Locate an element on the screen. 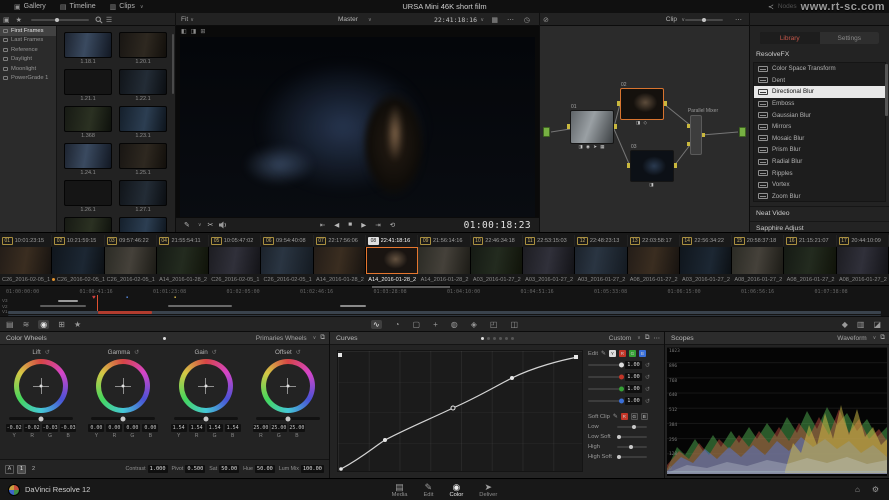 The image size is (889, 500). channel-g-button: G is located at coordinates (632, 353).